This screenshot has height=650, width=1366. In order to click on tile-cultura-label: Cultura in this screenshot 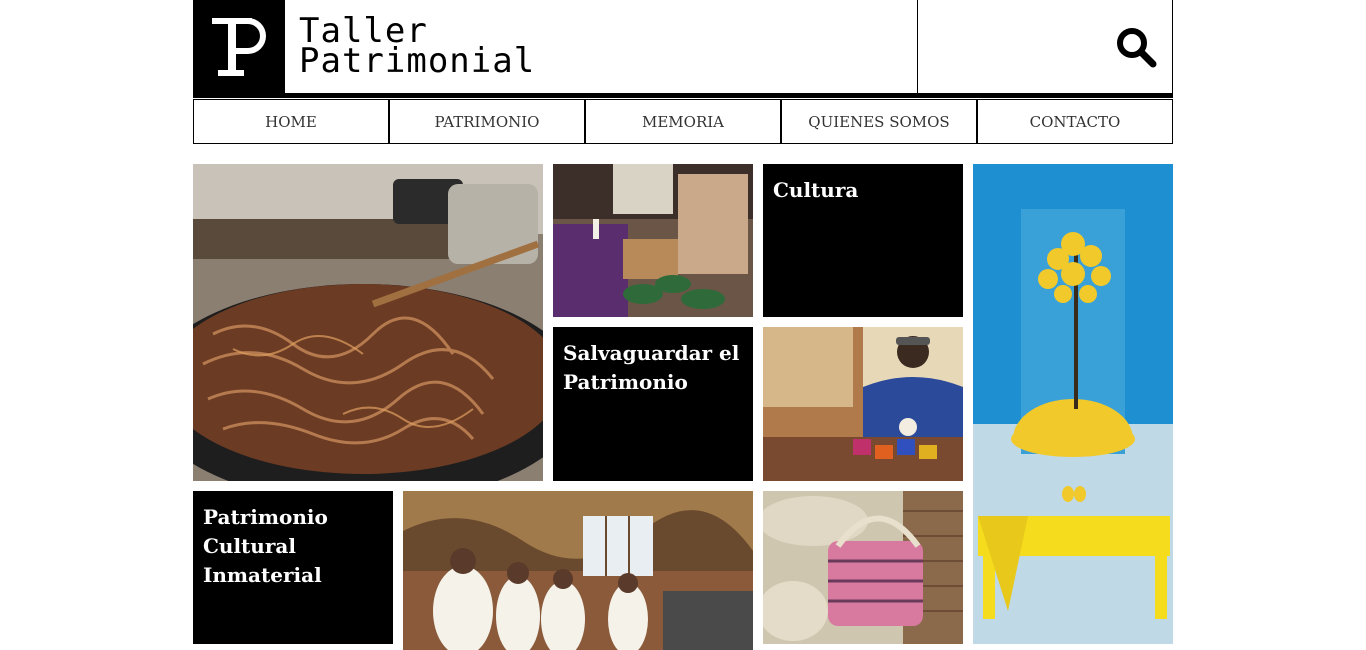, I will do `click(816, 190)`.